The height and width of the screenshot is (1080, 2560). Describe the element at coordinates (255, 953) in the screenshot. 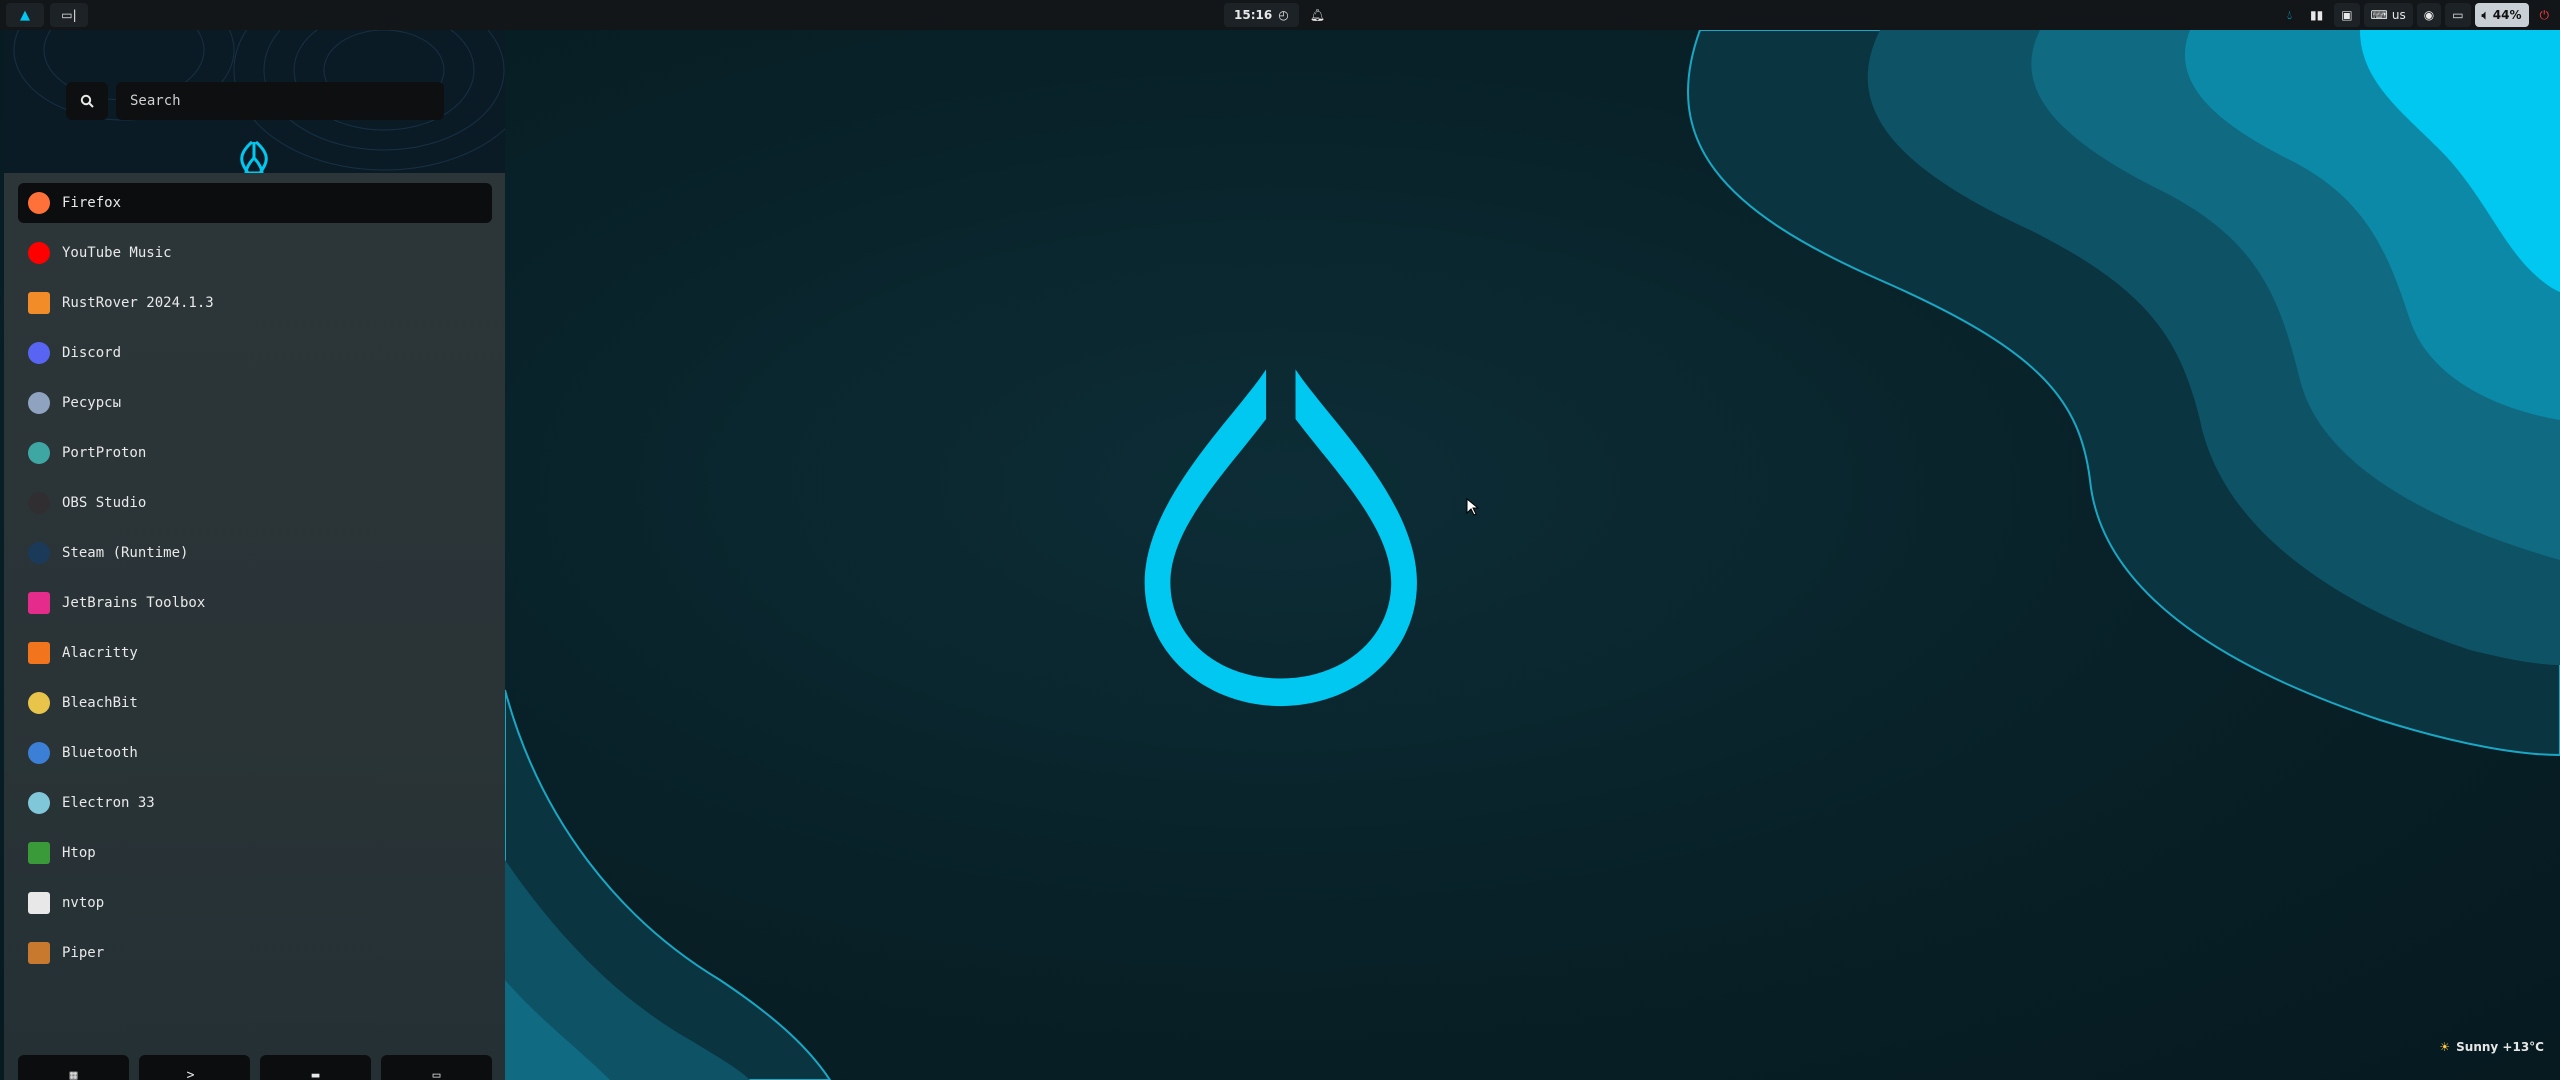

I see `app-item: Piper` at that location.